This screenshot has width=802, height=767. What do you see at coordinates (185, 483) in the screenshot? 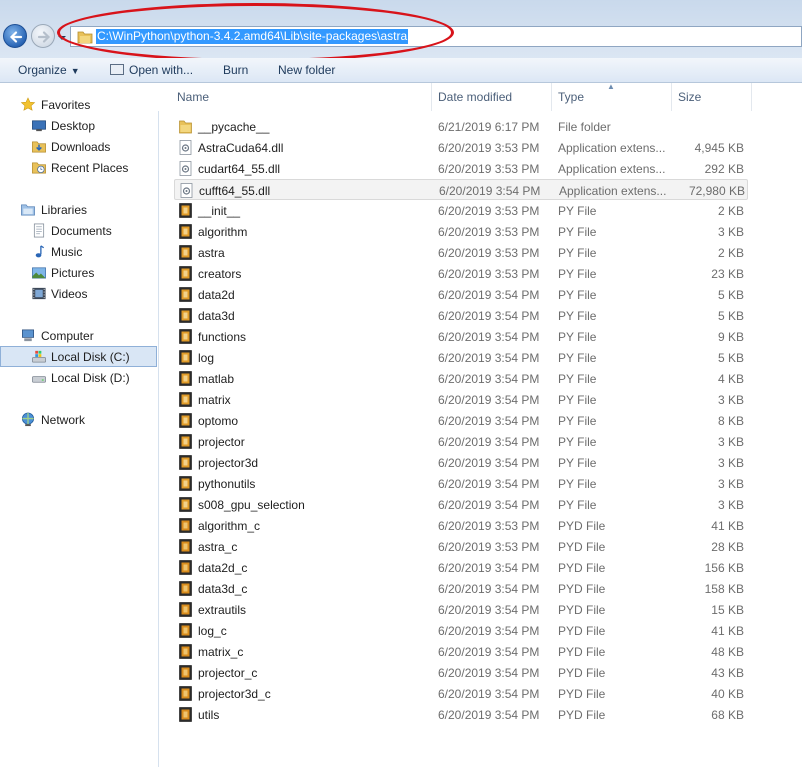
I see `py-file-icon` at bounding box center [185, 483].